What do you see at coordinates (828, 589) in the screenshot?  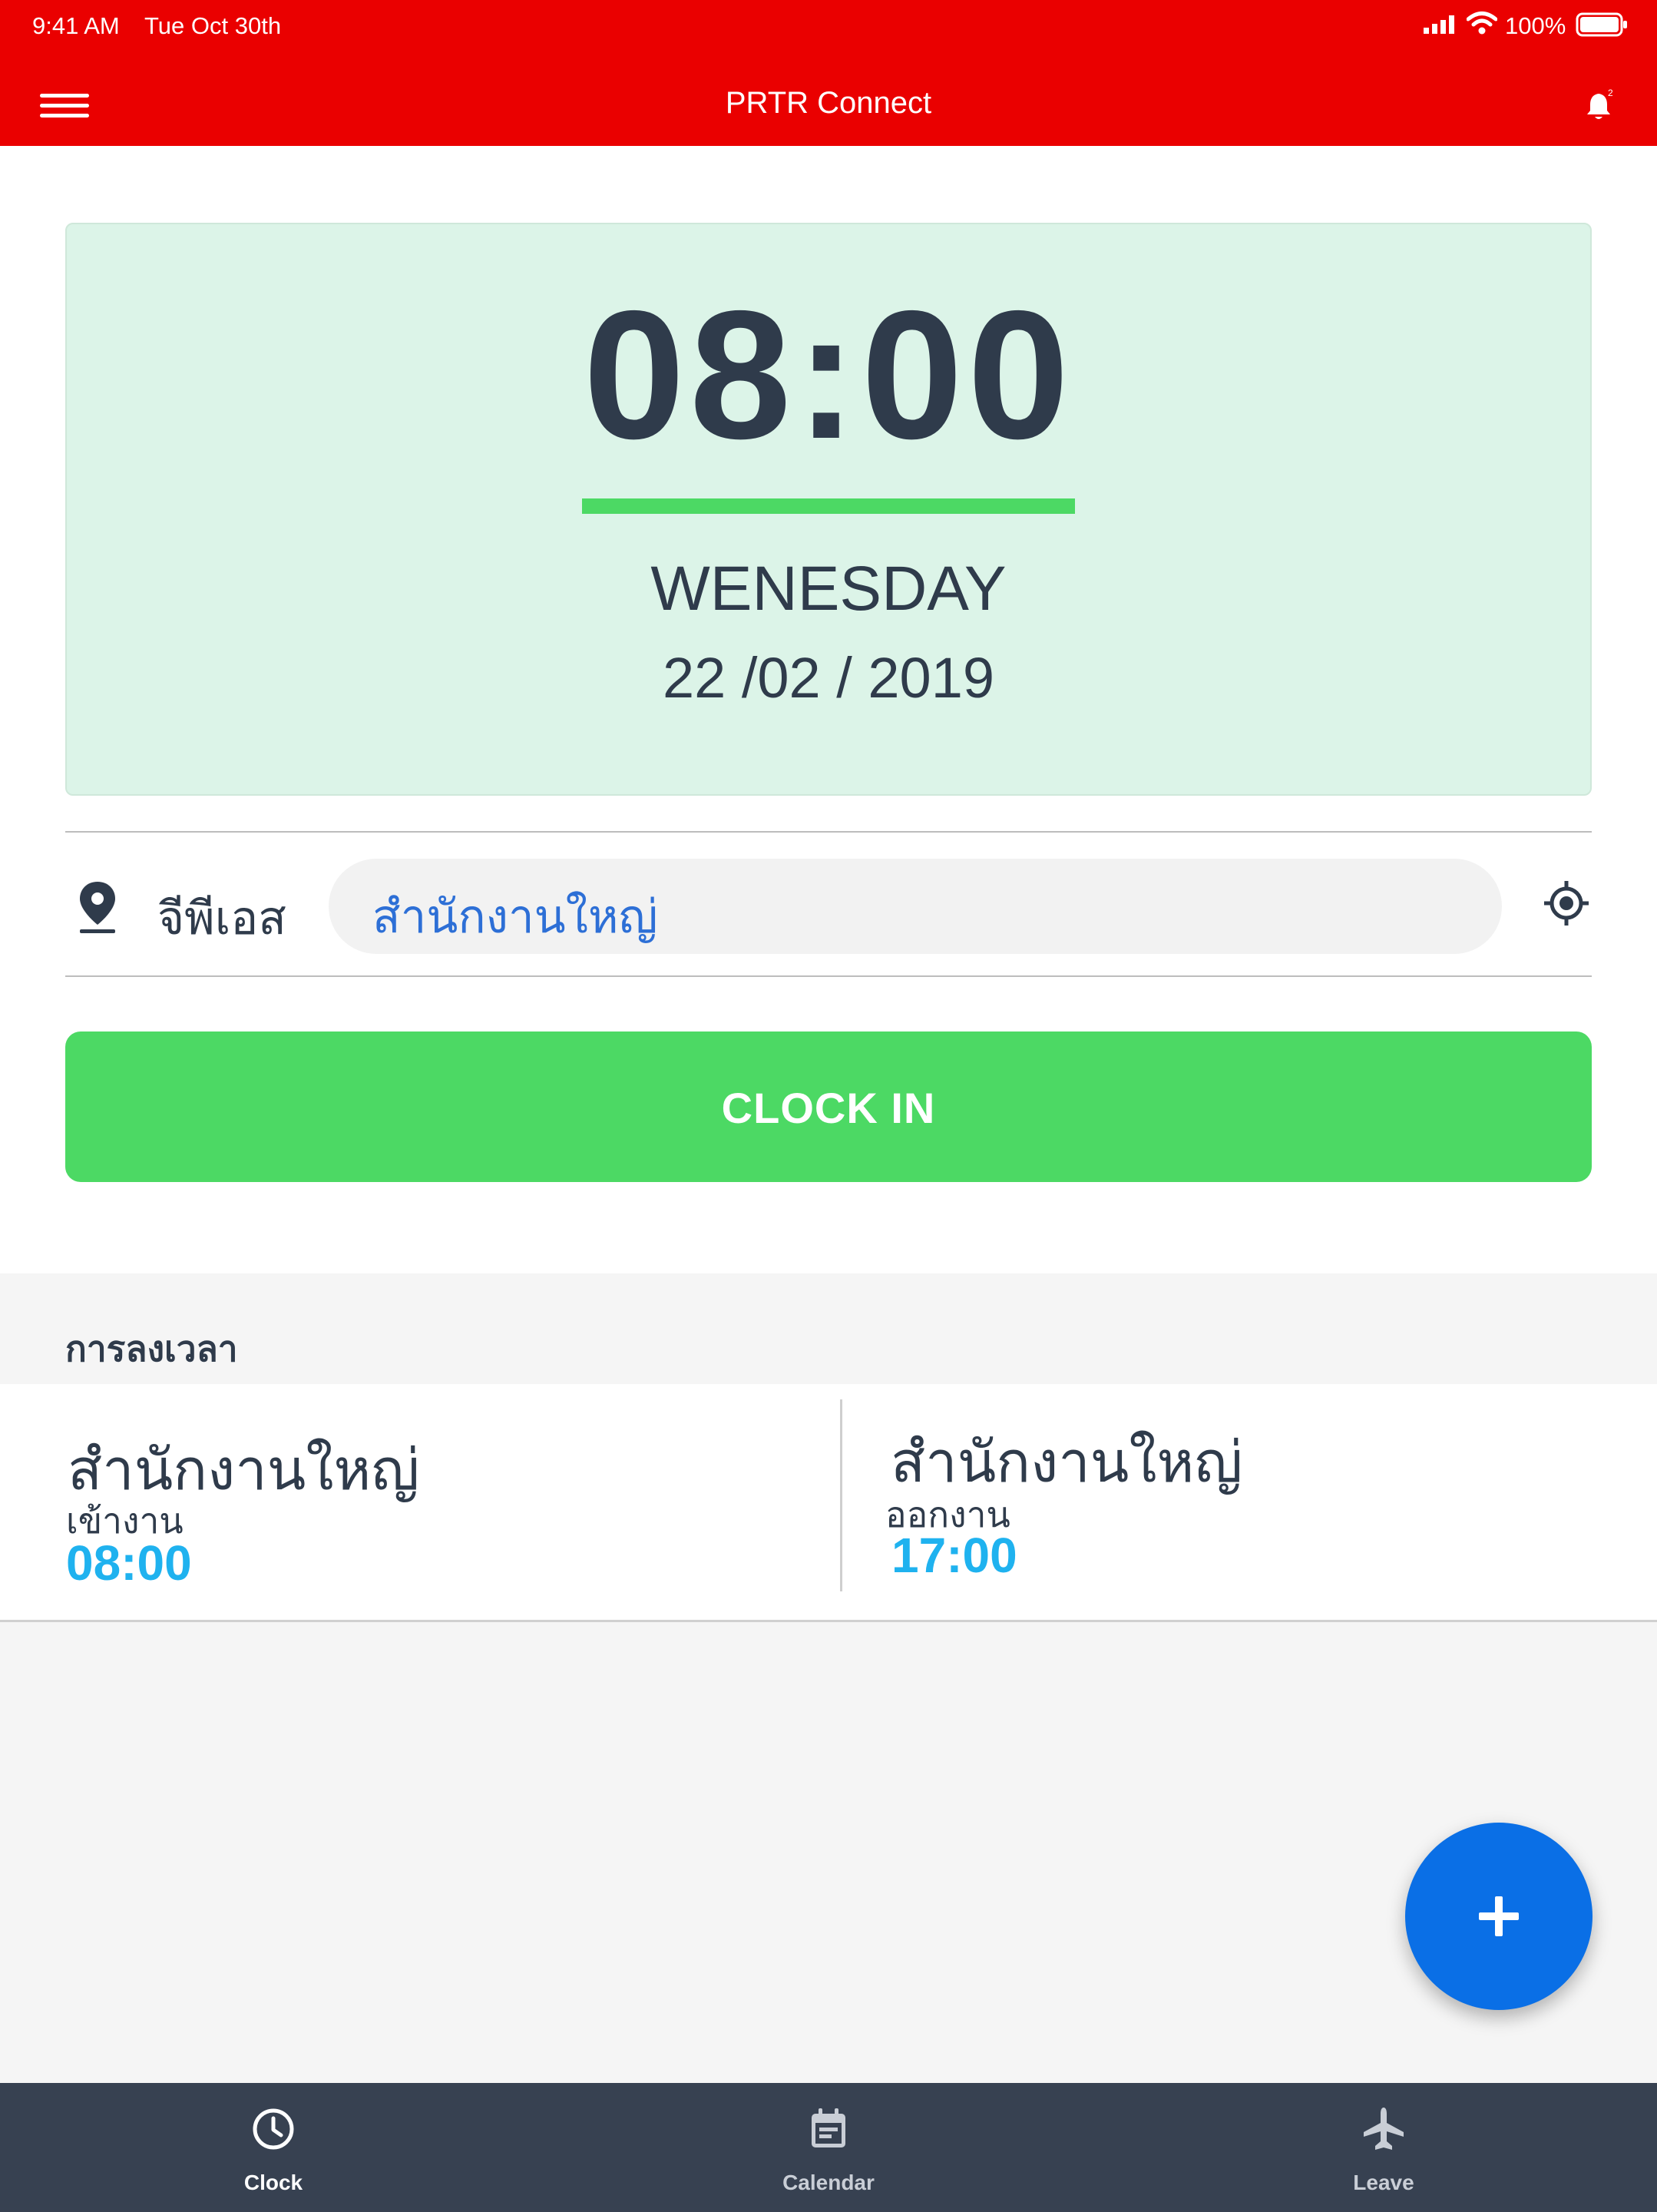 I see `current-day: WENESDAY` at bounding box center [828, 589].